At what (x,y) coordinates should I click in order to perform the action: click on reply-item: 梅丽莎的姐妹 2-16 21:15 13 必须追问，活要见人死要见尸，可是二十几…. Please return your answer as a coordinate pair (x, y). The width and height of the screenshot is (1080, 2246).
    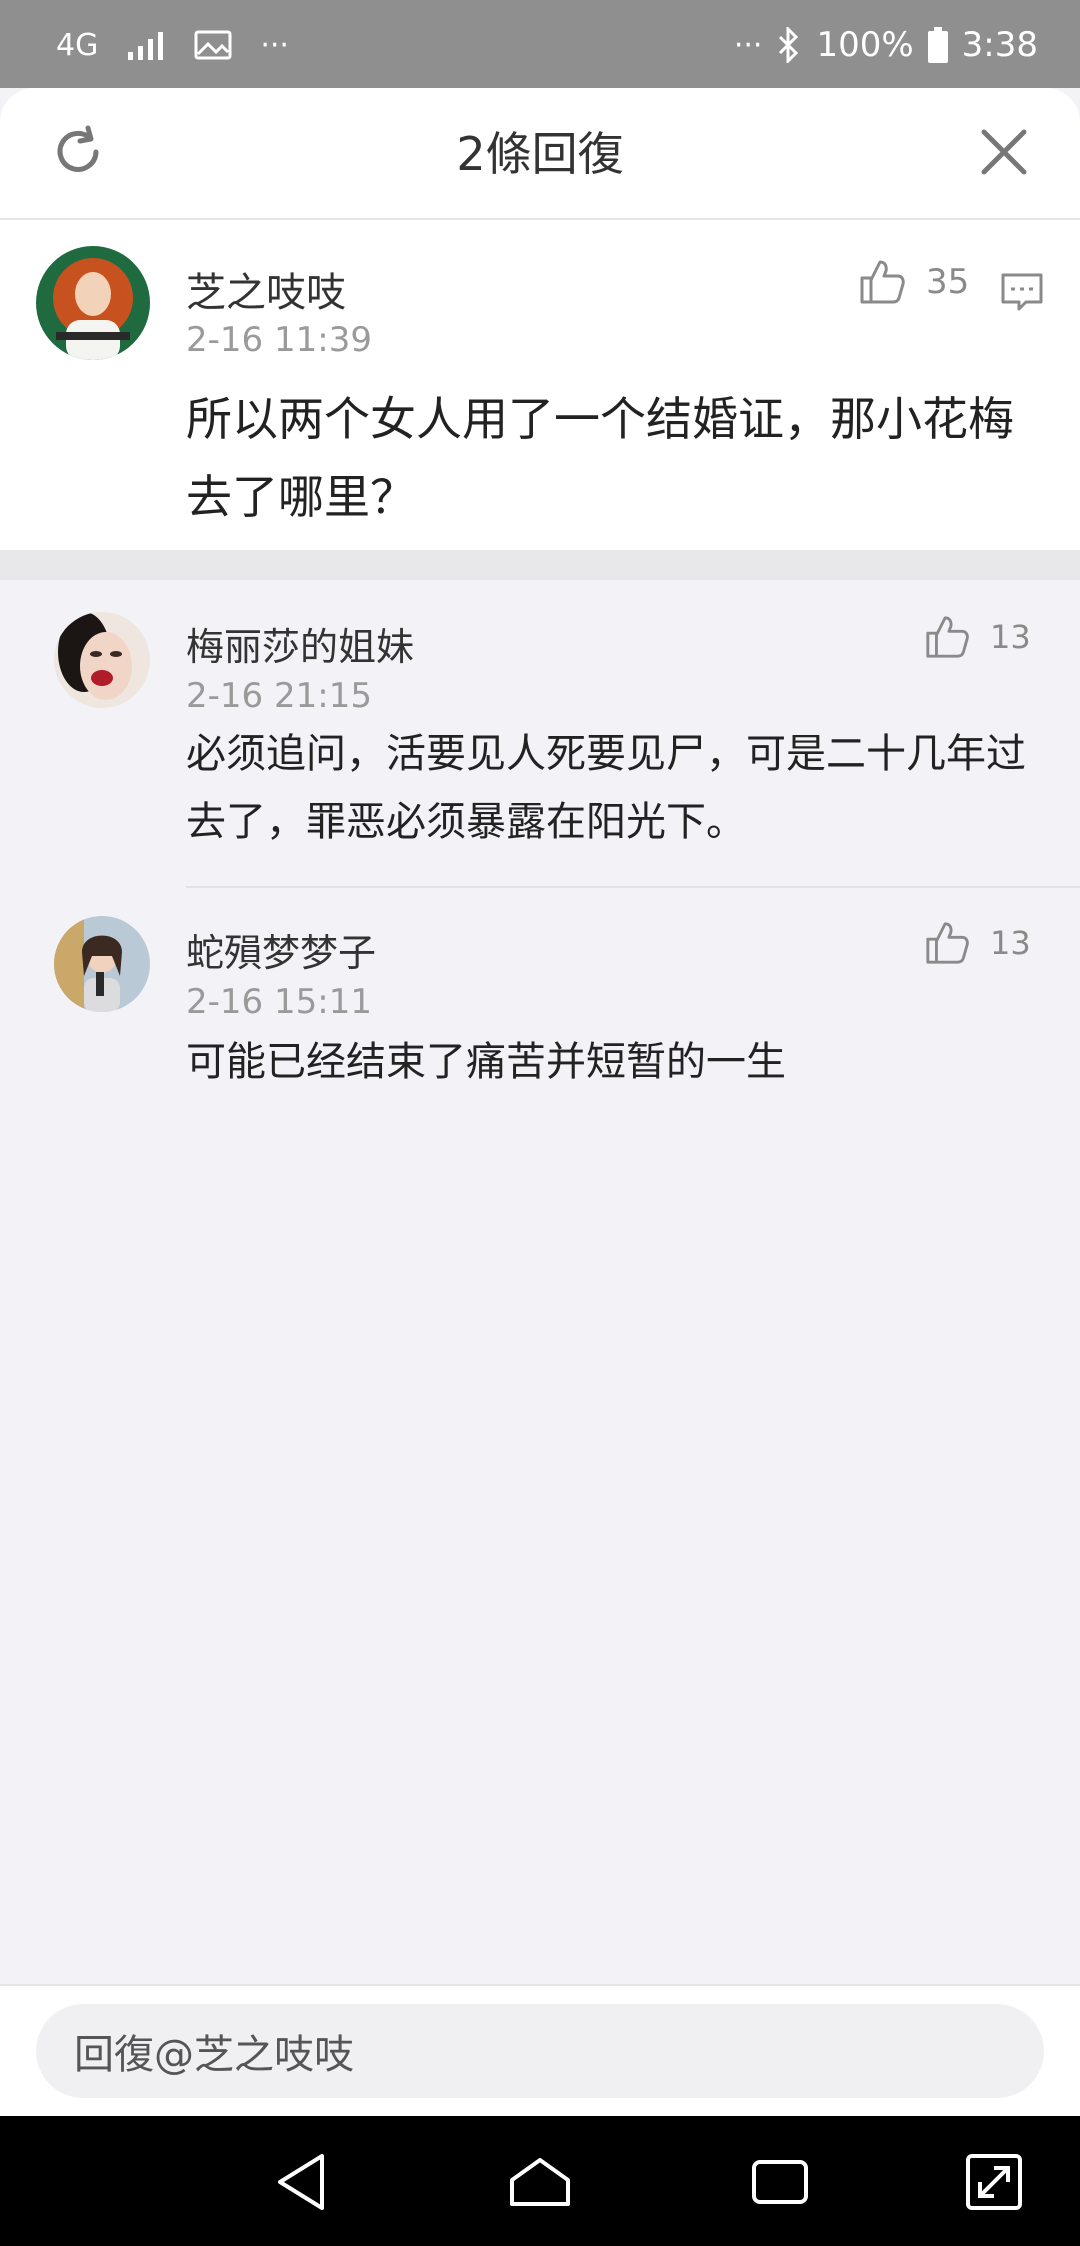
    Looking at the image, I should click on (540, 730).